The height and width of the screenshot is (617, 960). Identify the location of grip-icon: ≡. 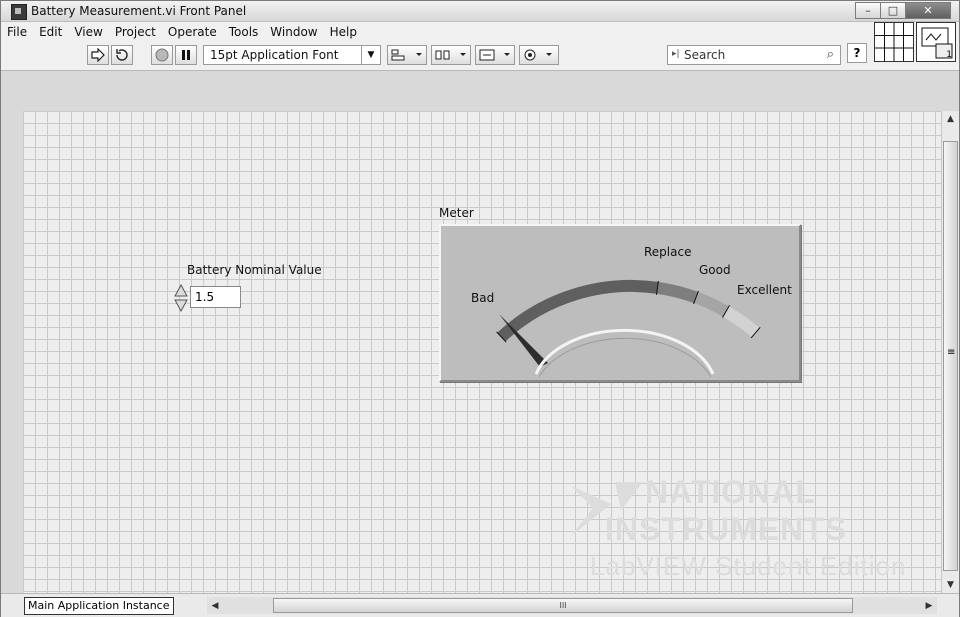
(951, 352).